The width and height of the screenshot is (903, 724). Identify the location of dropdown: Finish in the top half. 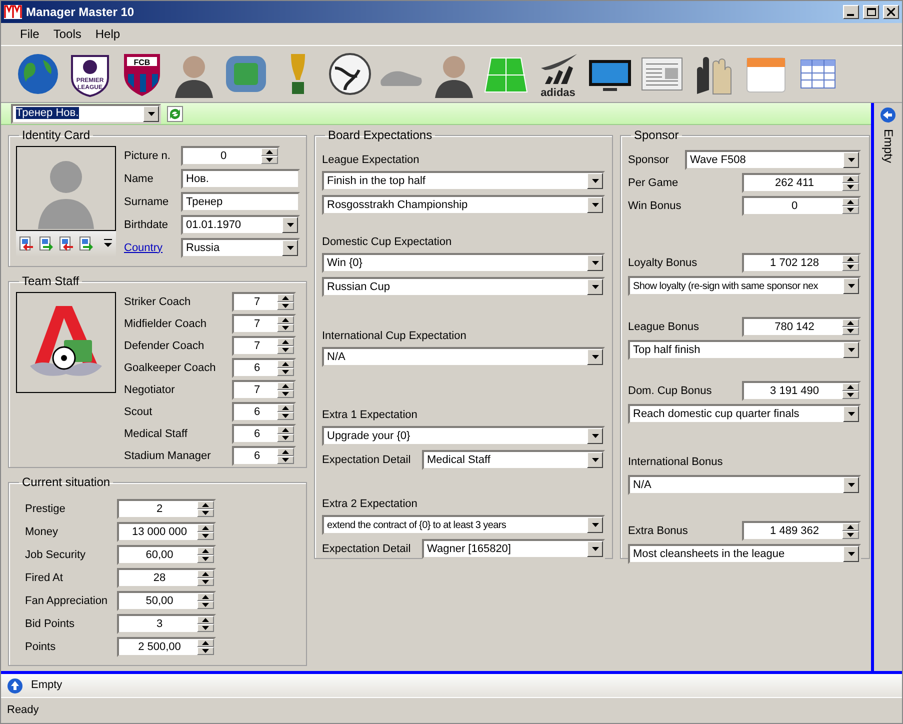
(463, 181).